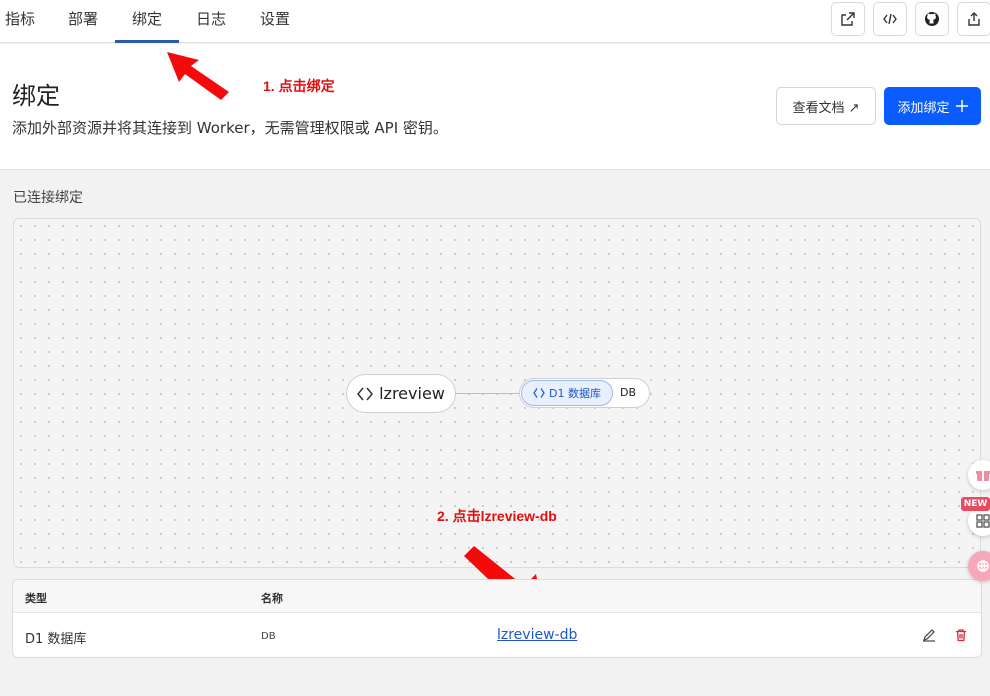 The image size is (990, 696). Describe the element at coordinates (36, 598) in the screenshot. I see `header-type: 类型` at that location.